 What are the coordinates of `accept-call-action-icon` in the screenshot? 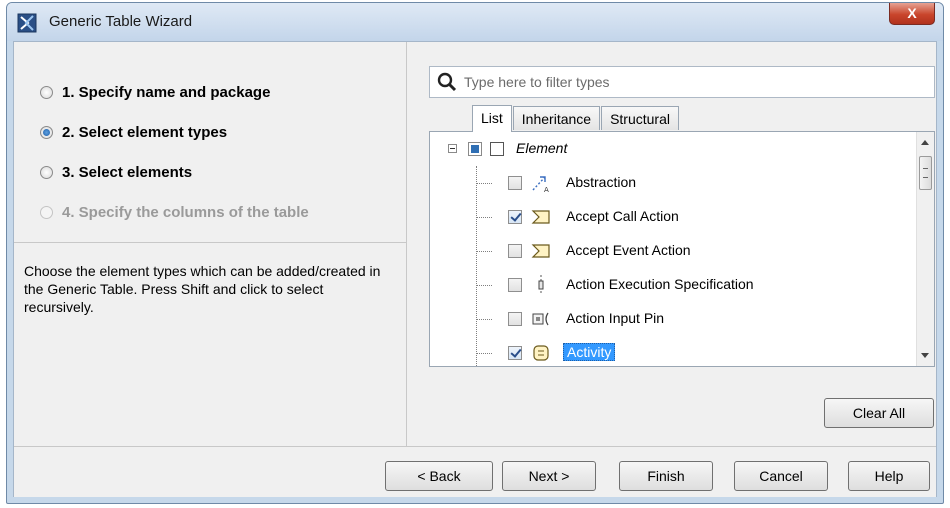 It's located at (540, 217).